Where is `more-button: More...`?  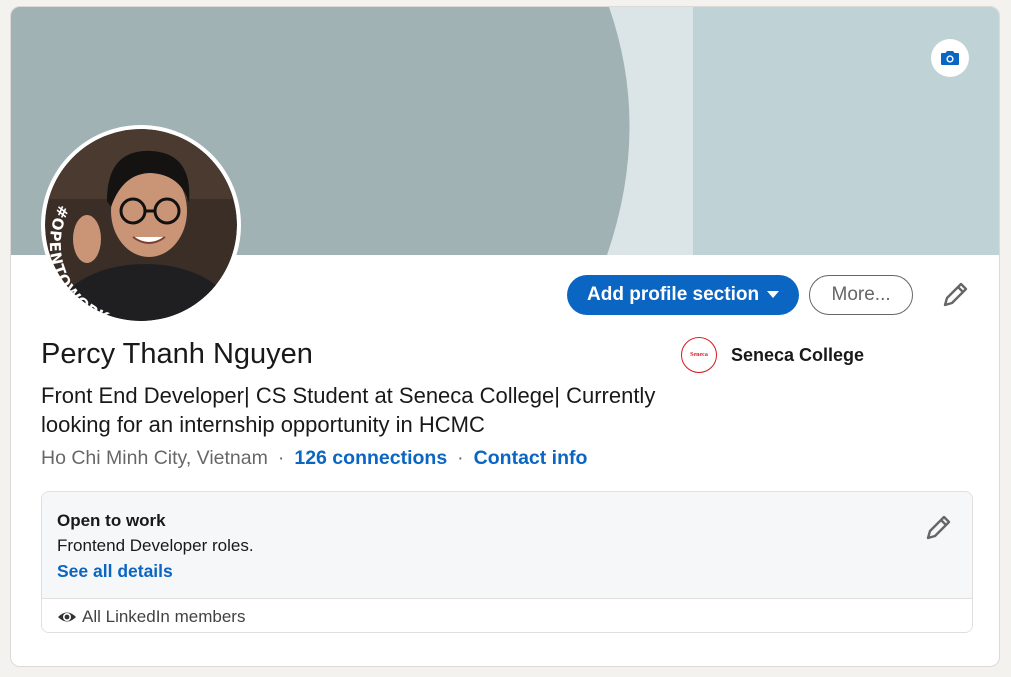 more-button: More... is located at coordinates (861, 295).